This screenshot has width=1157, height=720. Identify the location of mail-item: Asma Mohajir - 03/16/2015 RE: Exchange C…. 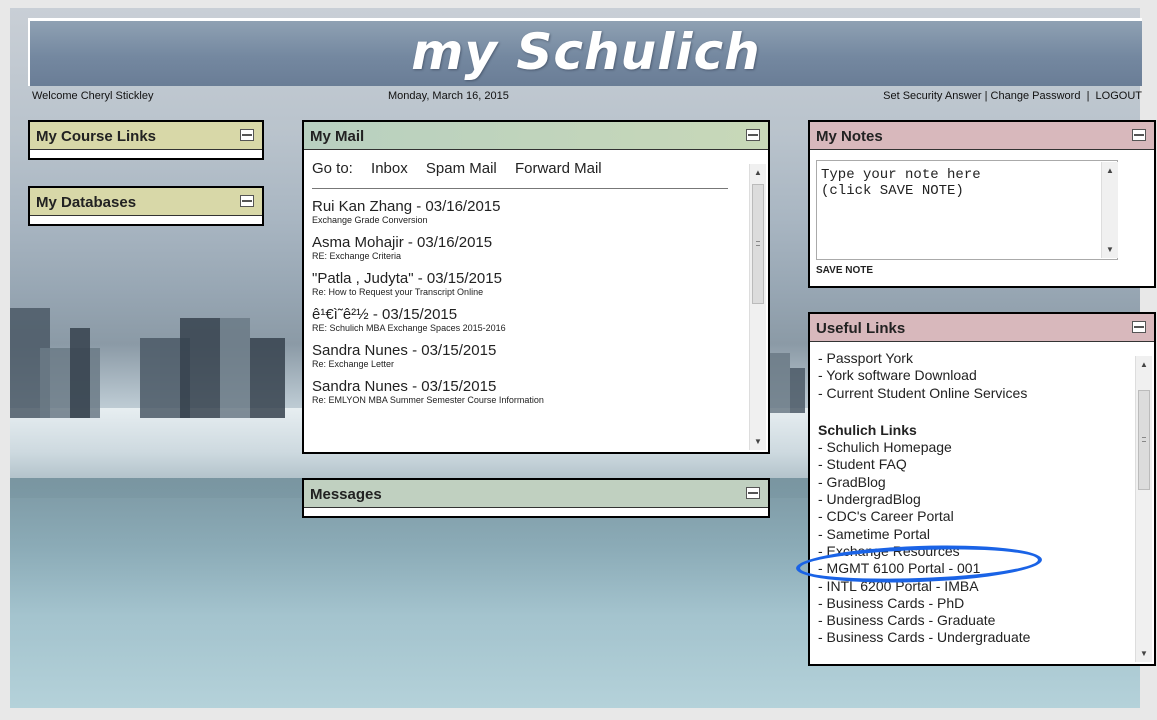
(519, 248).